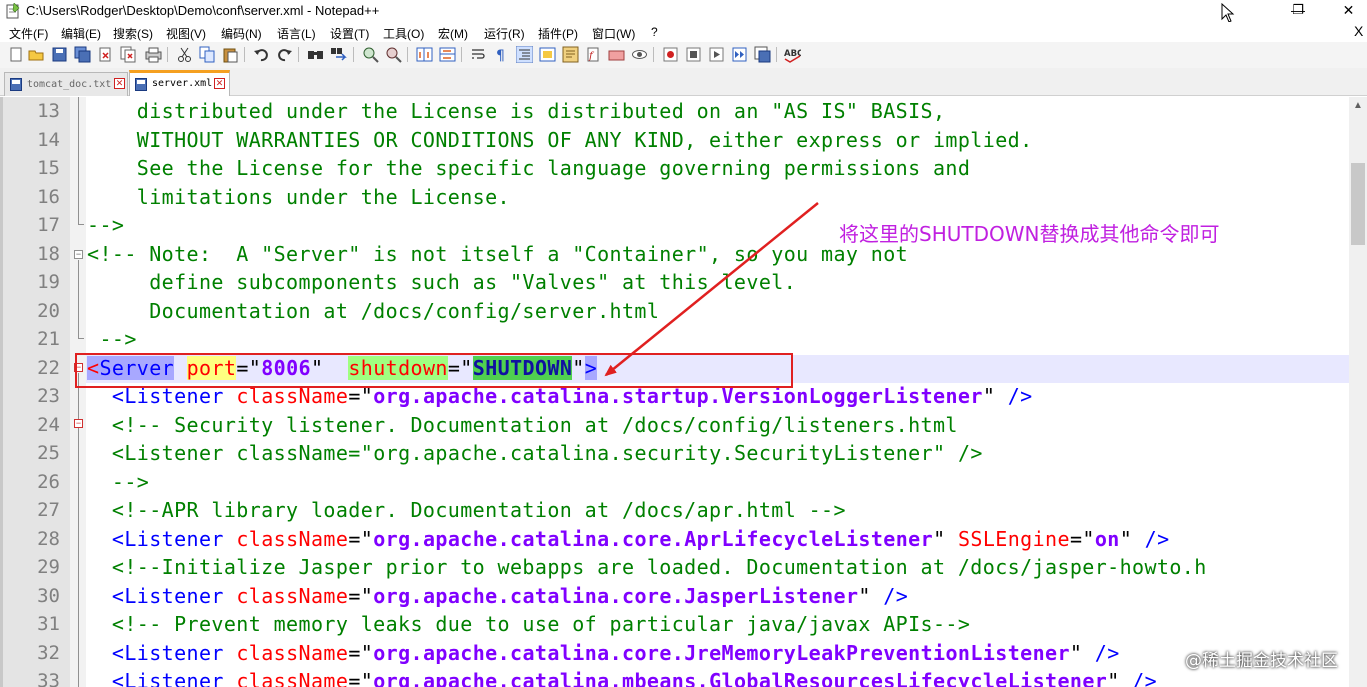 This screenshot has width=1367, height=687. What do you see at coordinates (28, 33) in the screenshot?
I see `menu-file: 文件(F)` at bounding box center [28, 33].